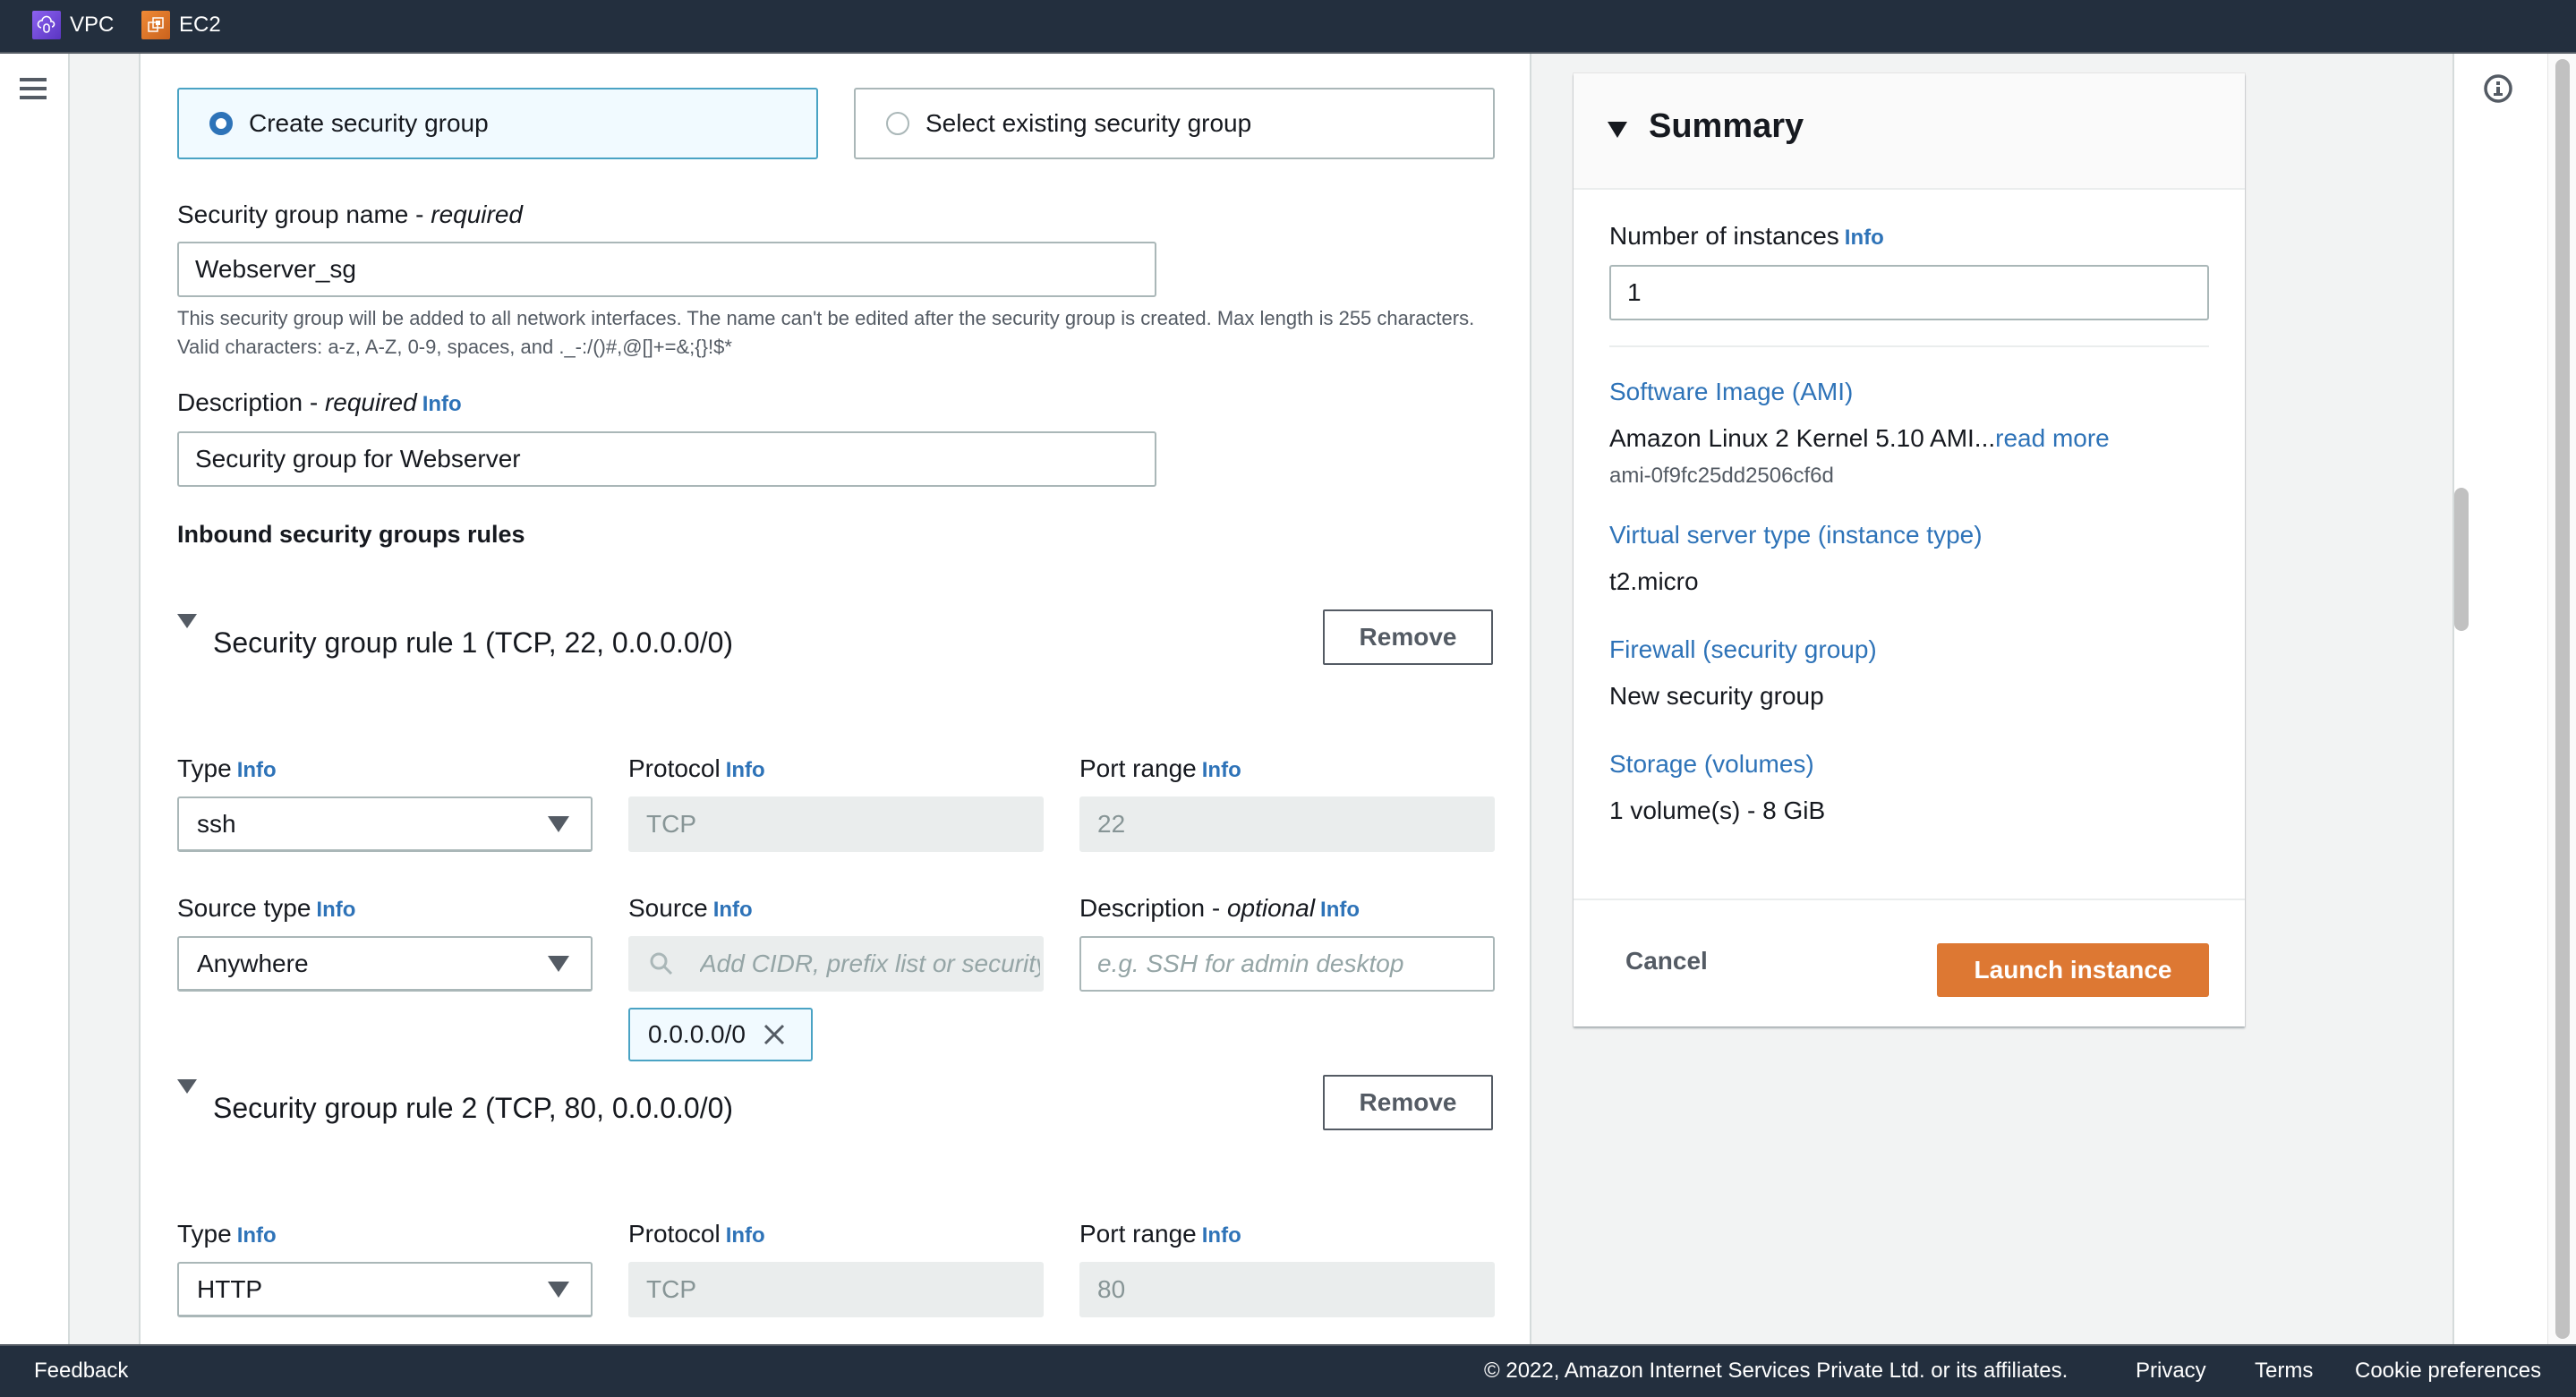 The image size is (2576, 1397). What do you see at coordinates (1287, 964) in the screenshot?
I see `rule-1-description-input: e.g. SSH for admin desktop` at bounding box center [1287, 964].